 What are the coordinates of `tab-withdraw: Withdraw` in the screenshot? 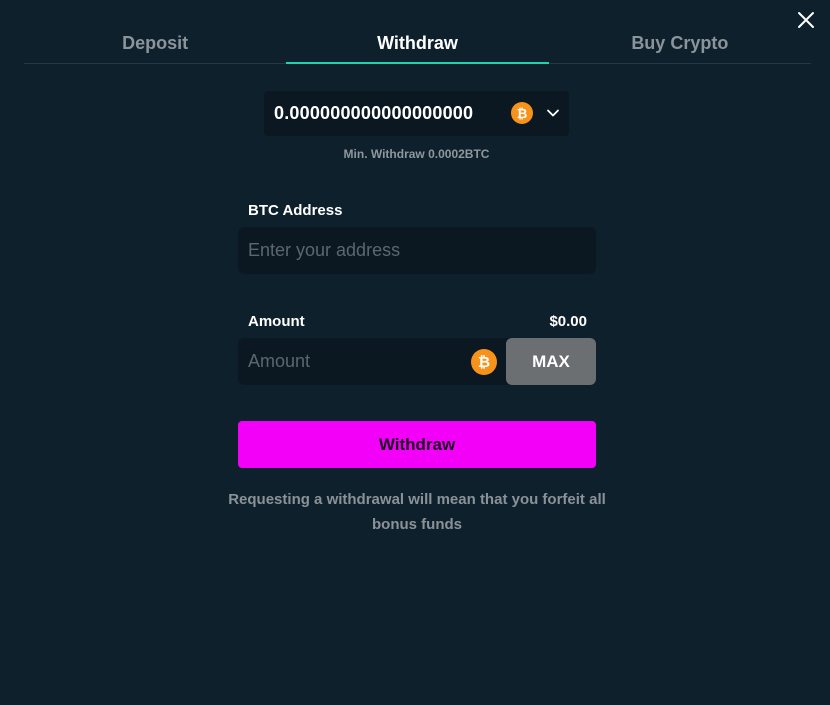 It's located at (417, 45).